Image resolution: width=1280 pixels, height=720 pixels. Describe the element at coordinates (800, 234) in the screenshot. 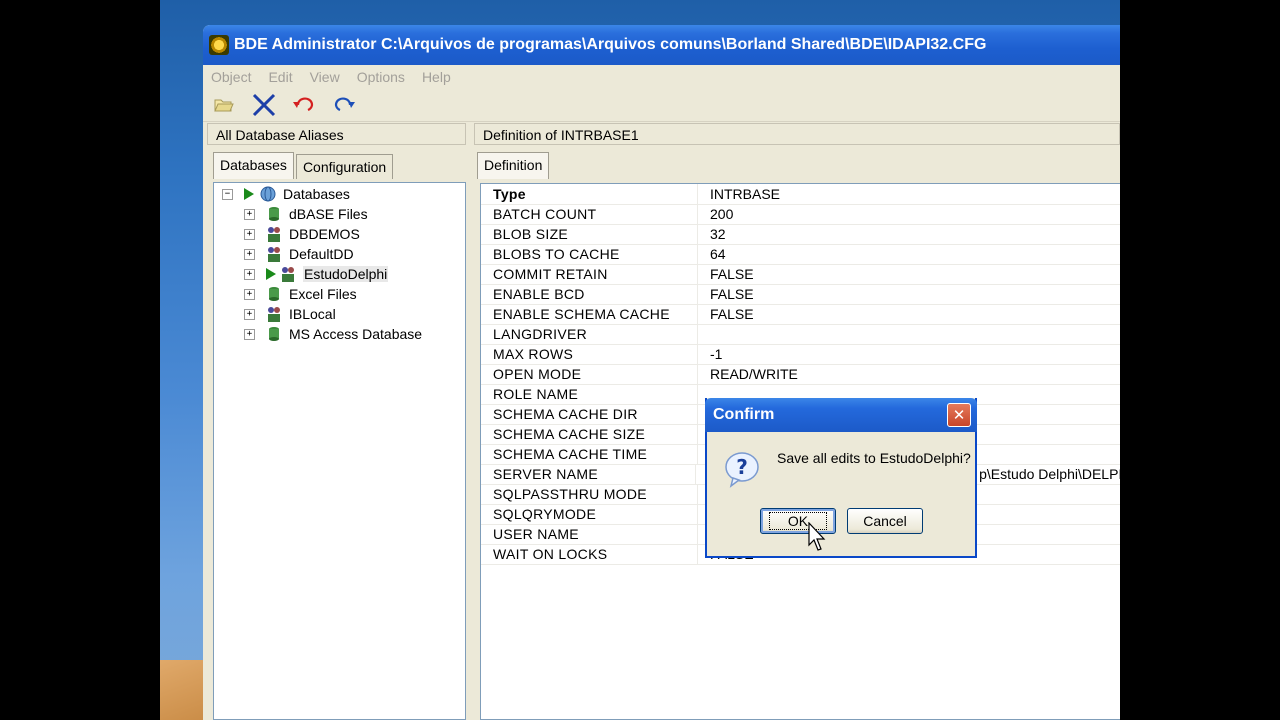

I see `property-row: BLOB SIZE 32` at that location.